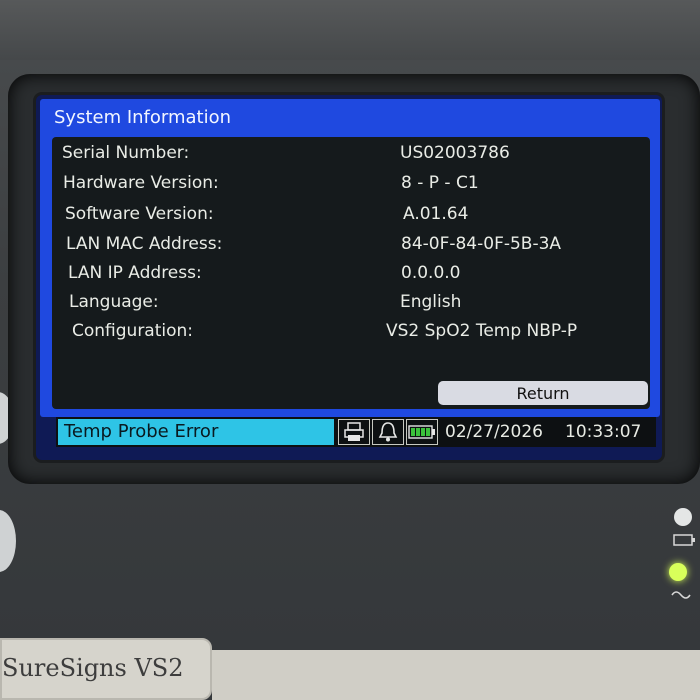 The width and height of the screenshot is (700, 700). What do you see at coordinates (678, 572) in the screenshot?
I see `led-indicator-power` at bounding box center [678, 572].